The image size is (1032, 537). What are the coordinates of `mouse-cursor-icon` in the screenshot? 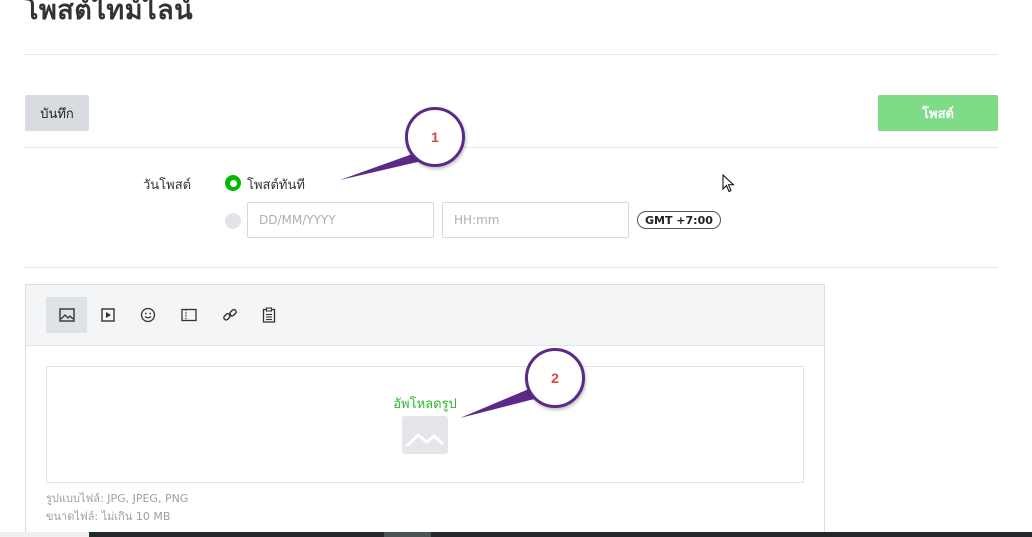 It's located at (728, 183).